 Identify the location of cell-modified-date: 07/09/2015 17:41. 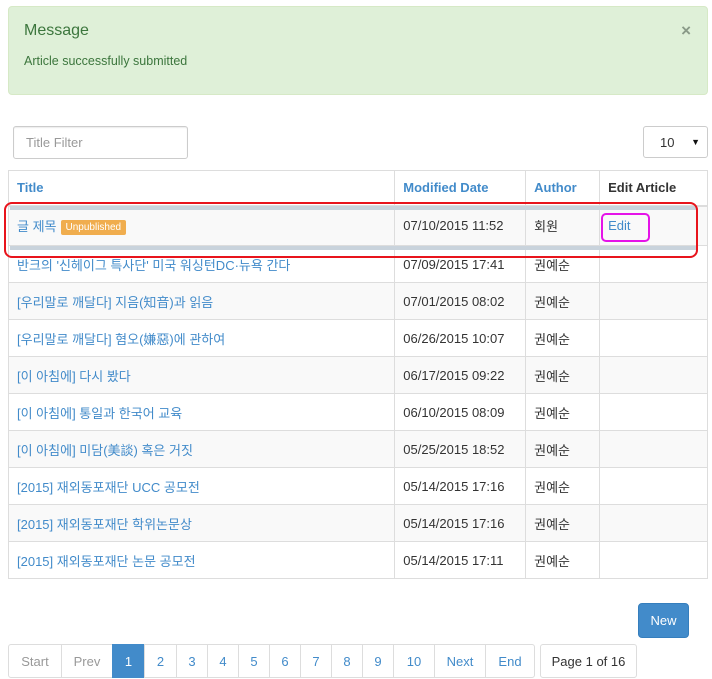
(460, 264).